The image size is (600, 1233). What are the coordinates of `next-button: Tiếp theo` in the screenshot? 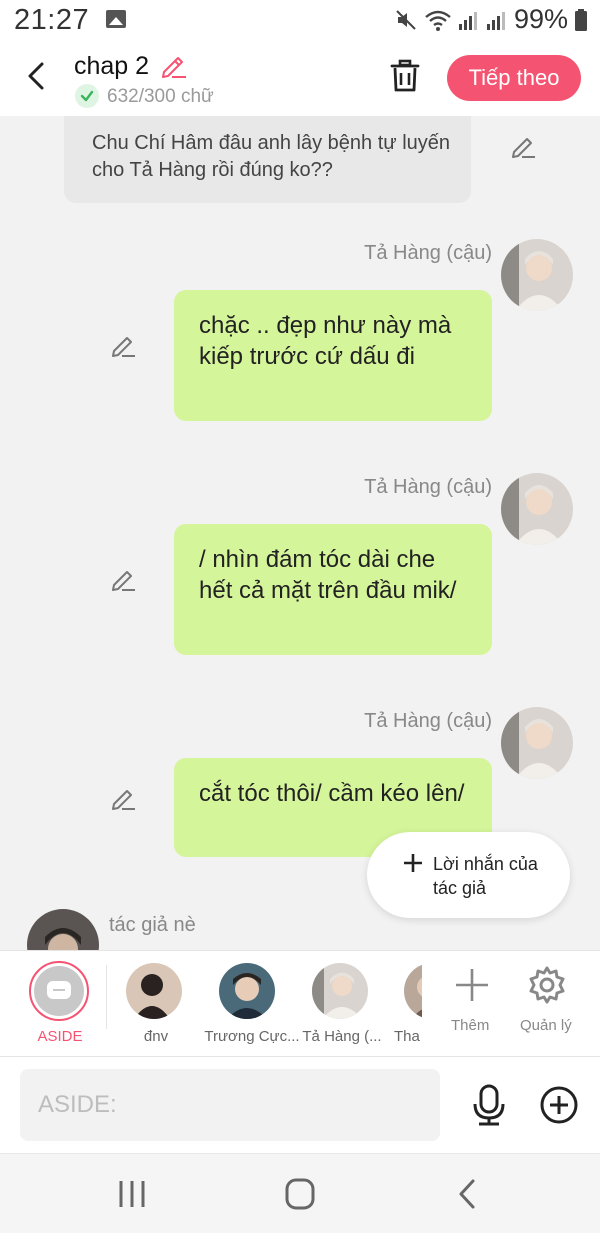 It's located at (514, 78).